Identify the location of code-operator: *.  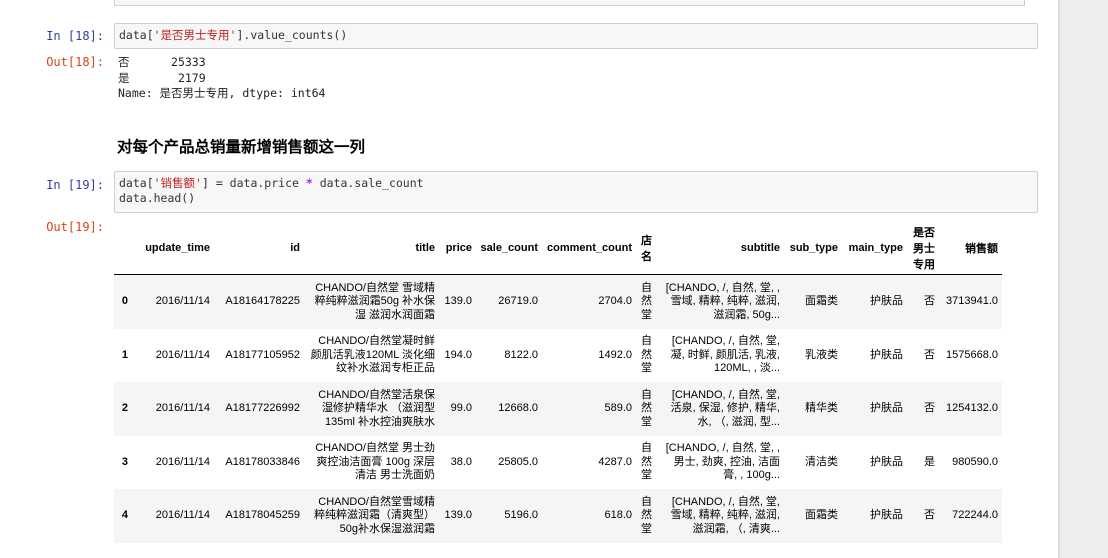
(309, 183).